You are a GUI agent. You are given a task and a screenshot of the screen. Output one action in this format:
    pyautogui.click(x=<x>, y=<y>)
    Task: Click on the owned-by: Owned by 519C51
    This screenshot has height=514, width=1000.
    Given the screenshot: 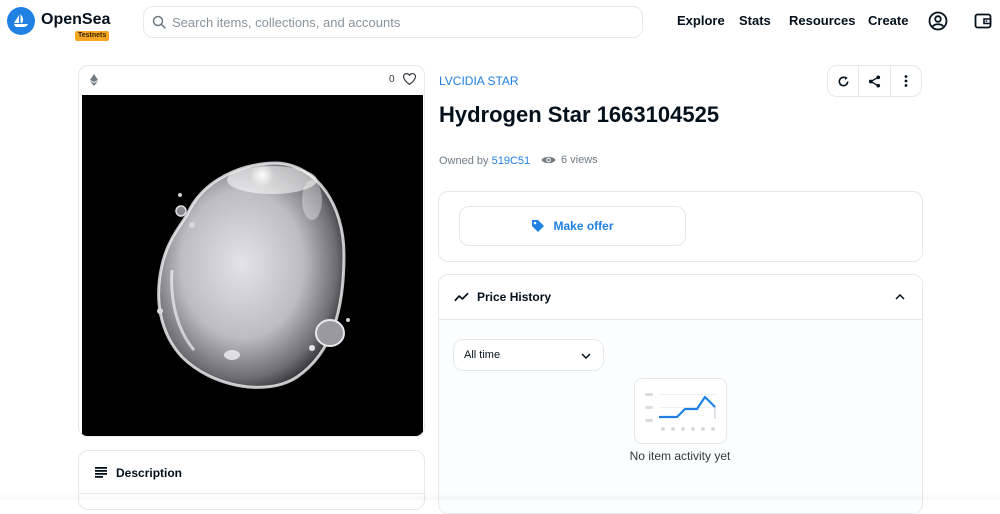 What is the action you would take?
    pyautogui.click(x=484, y=161)
    